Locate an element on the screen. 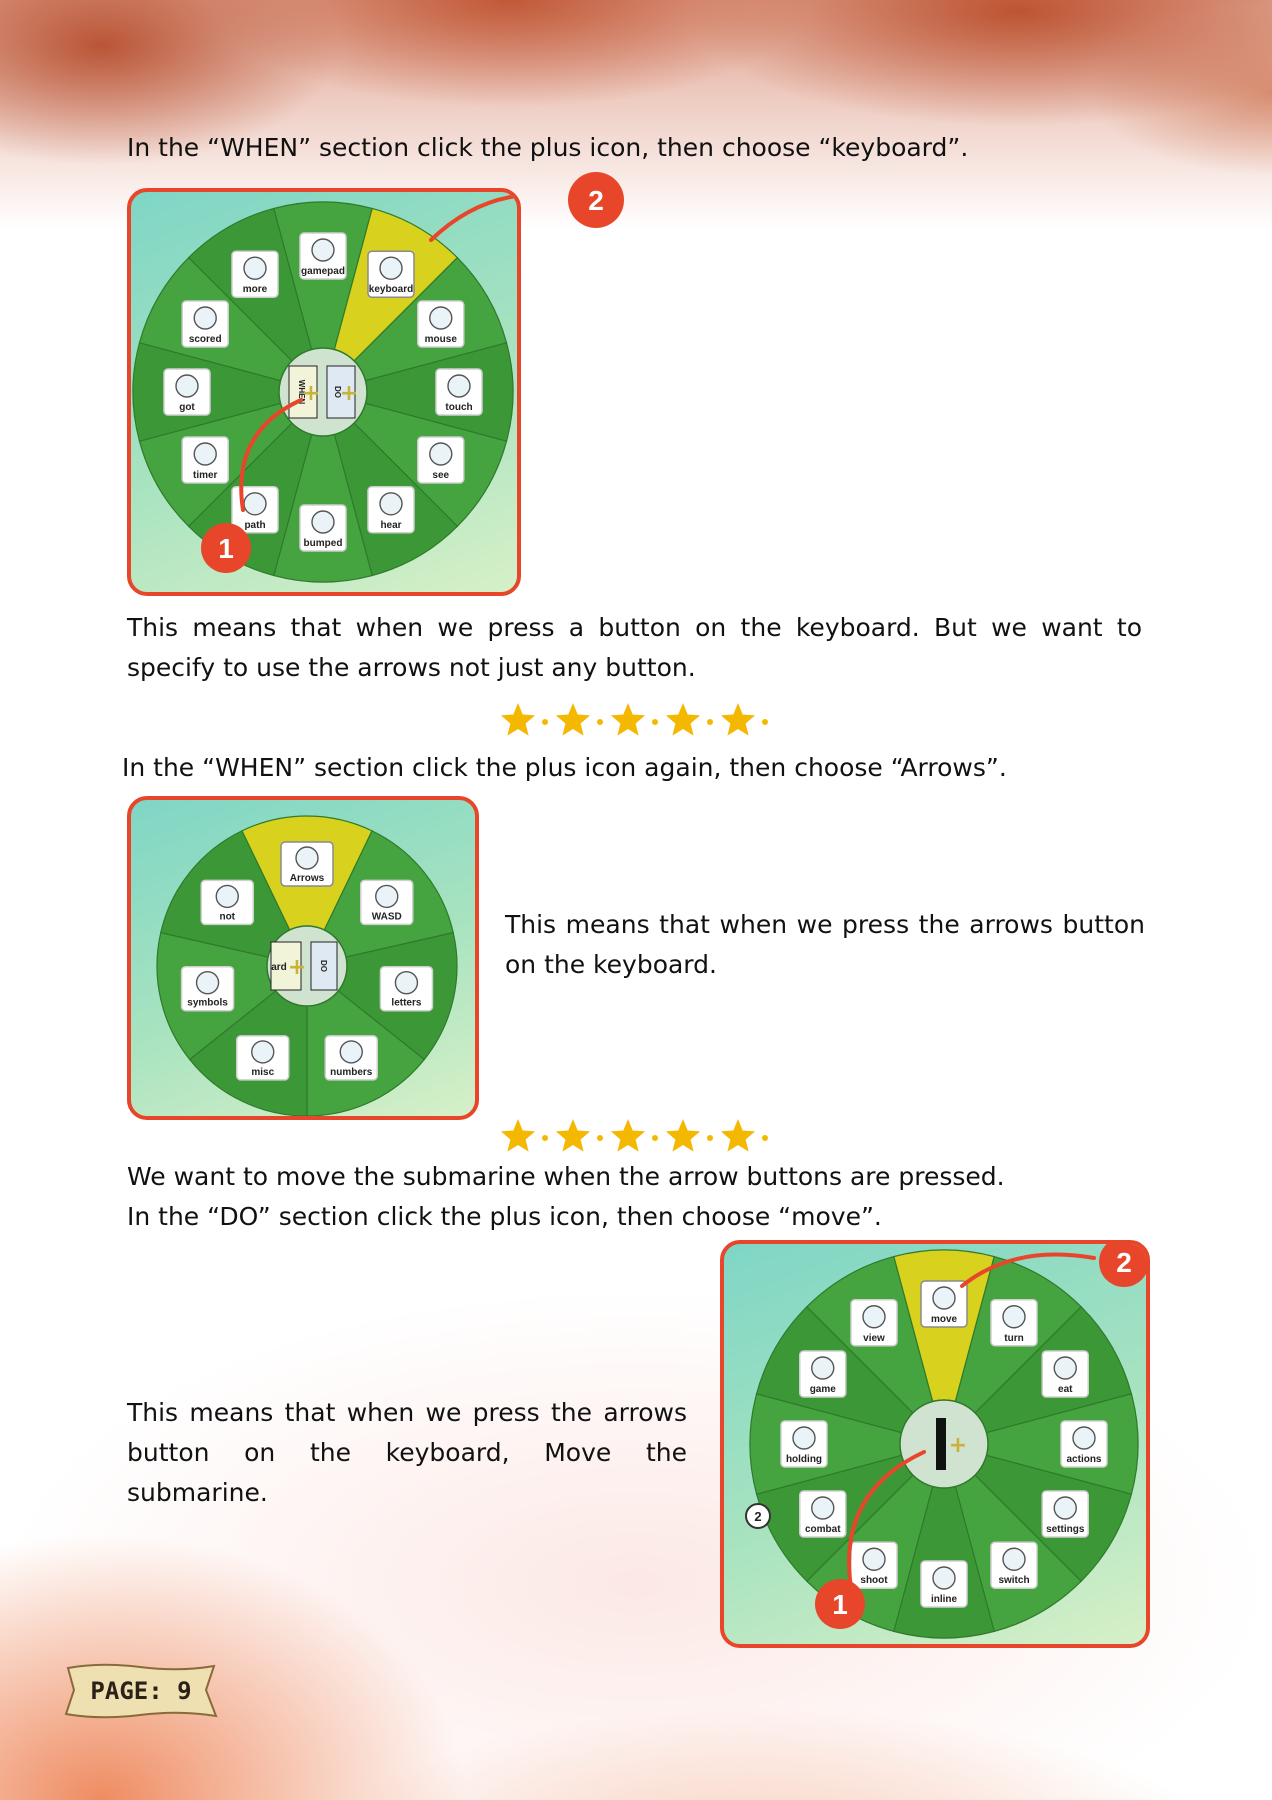 This screenshot has height=1800, width=1272. wheel3-shoot-icon is located at coordinates (874, 1559).